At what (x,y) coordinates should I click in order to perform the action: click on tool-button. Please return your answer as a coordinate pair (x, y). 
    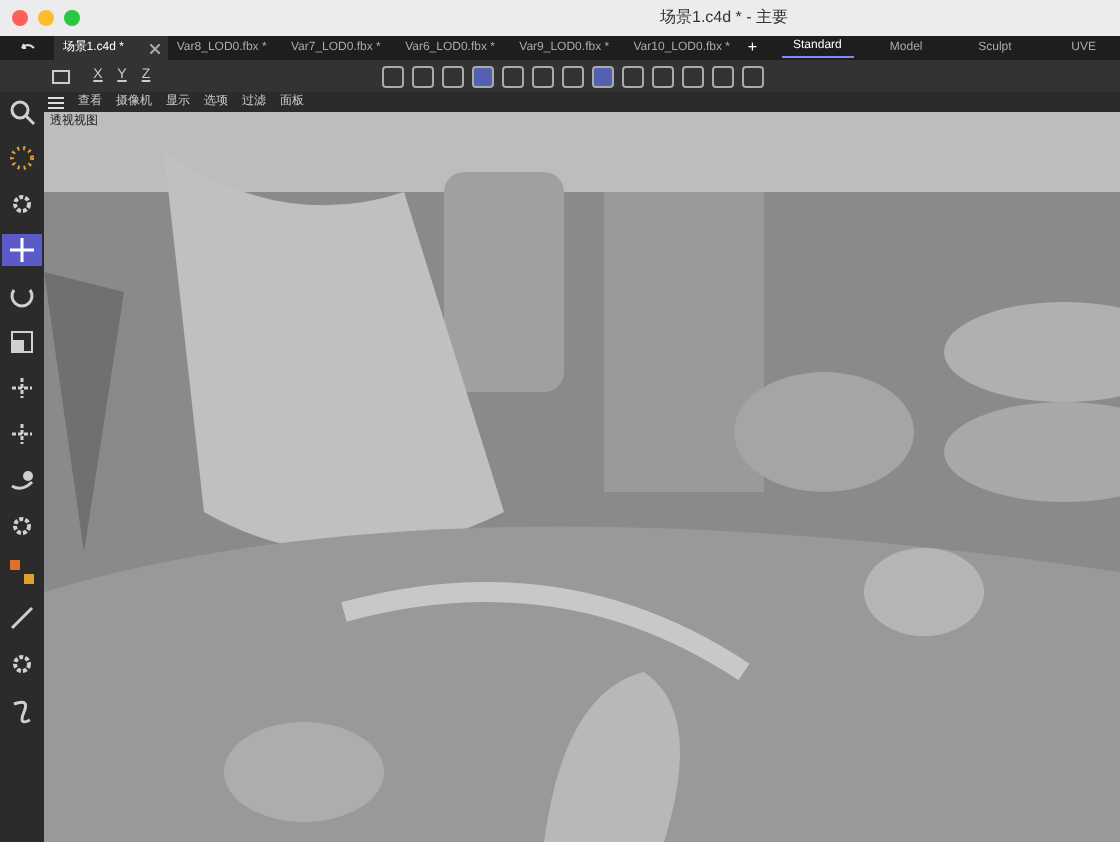
    Looking at the image, I should click on (22, 250).